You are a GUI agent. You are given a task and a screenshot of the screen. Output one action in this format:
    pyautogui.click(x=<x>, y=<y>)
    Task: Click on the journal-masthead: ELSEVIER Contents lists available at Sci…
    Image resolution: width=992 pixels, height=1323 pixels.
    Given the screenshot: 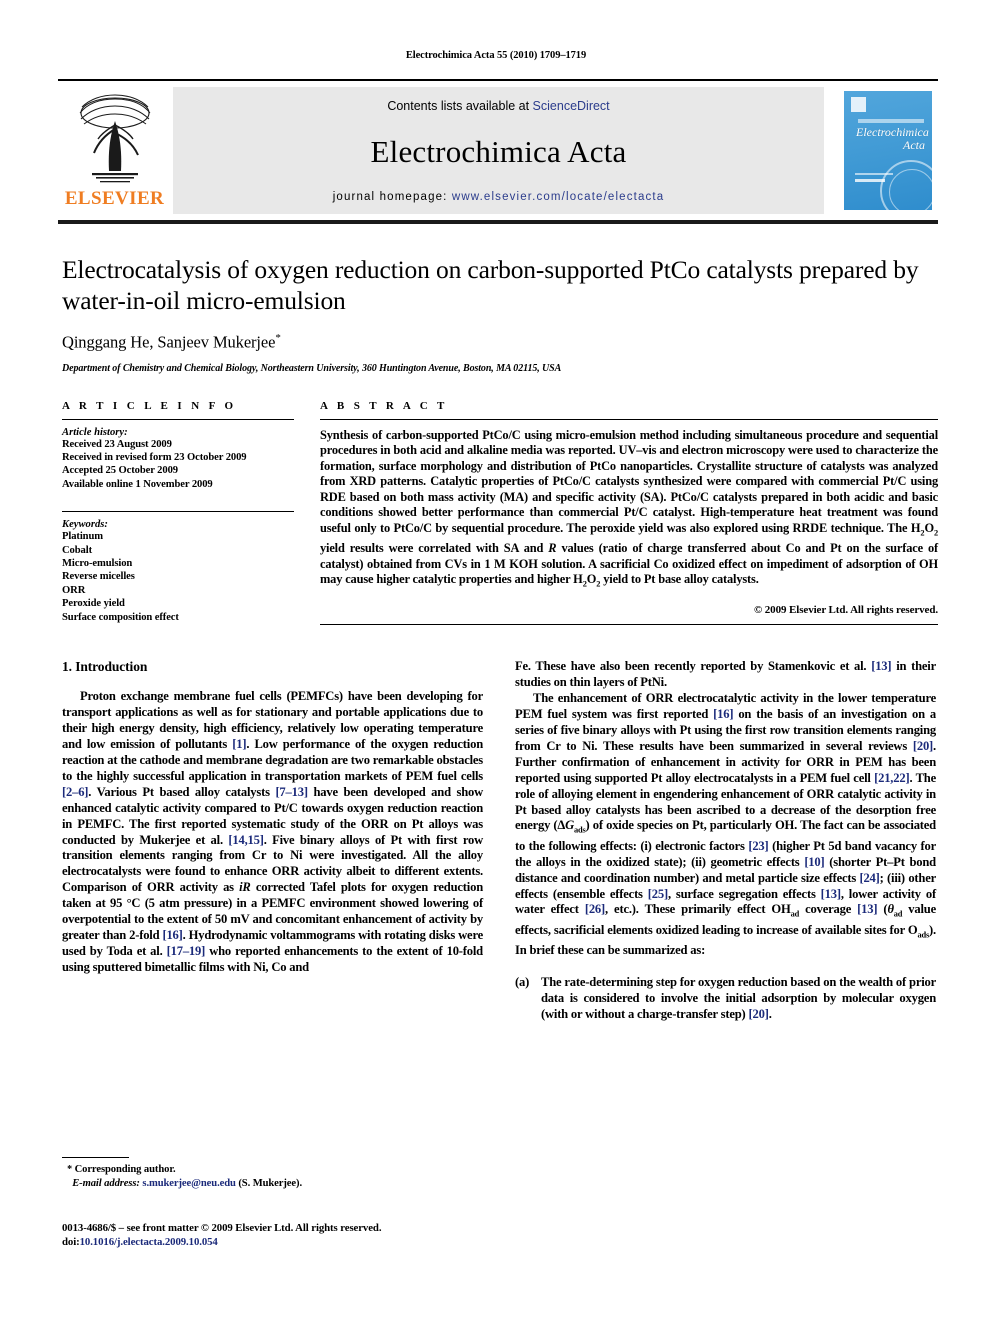 What is the action you would take?
    pyautogui.click(x=498, y=146)
    